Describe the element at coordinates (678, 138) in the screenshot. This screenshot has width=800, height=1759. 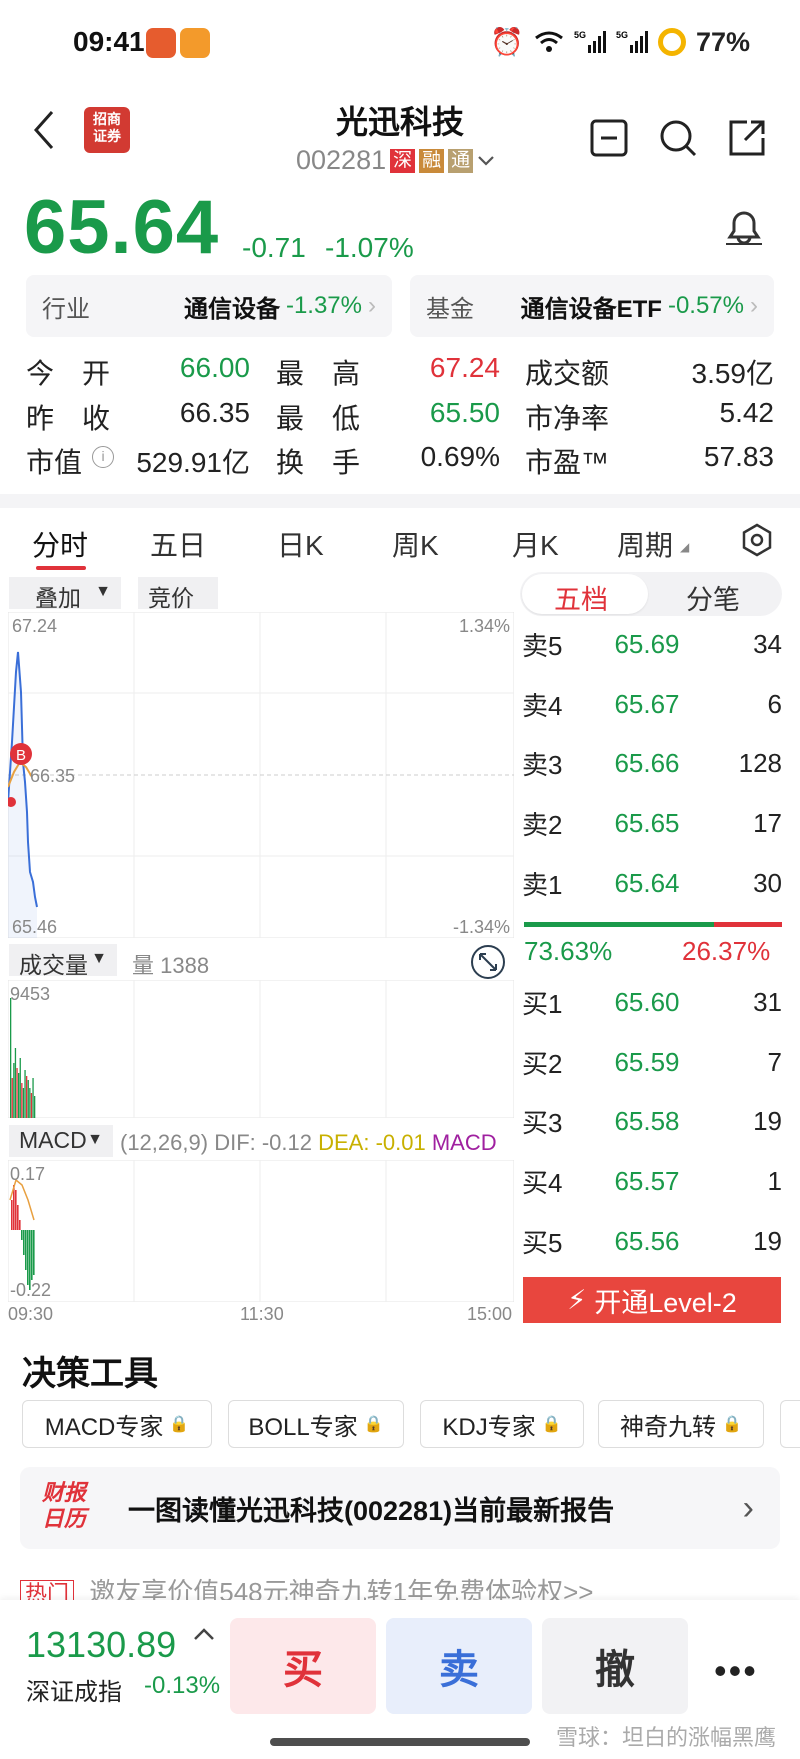
I see `search-button` at that location.